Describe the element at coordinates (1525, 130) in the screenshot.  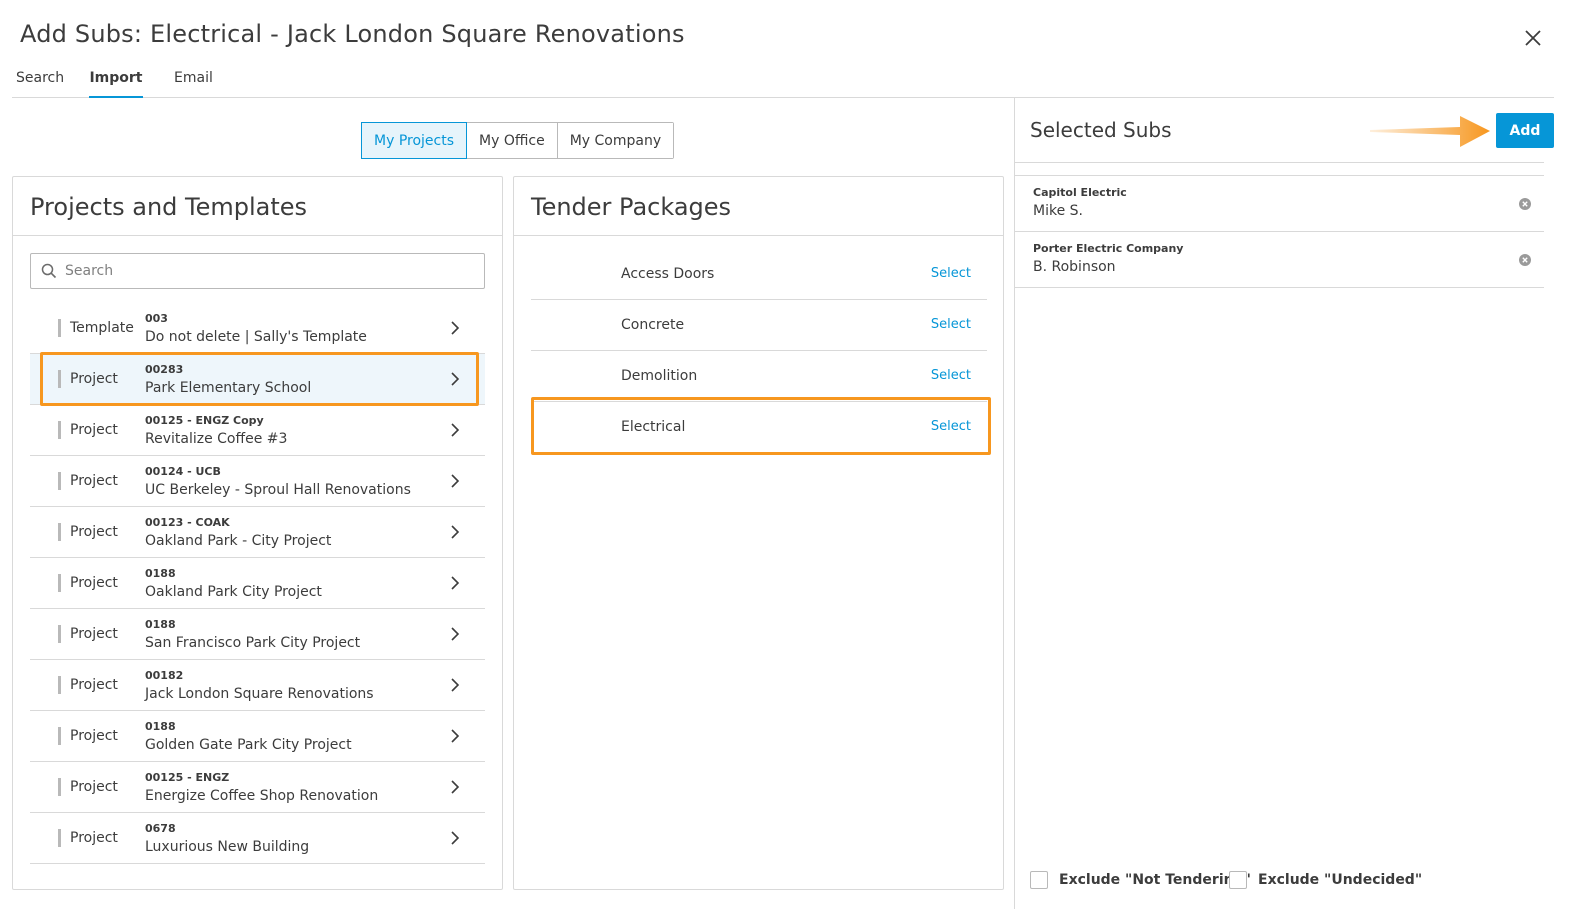
I see `add-button: Add` at that location.